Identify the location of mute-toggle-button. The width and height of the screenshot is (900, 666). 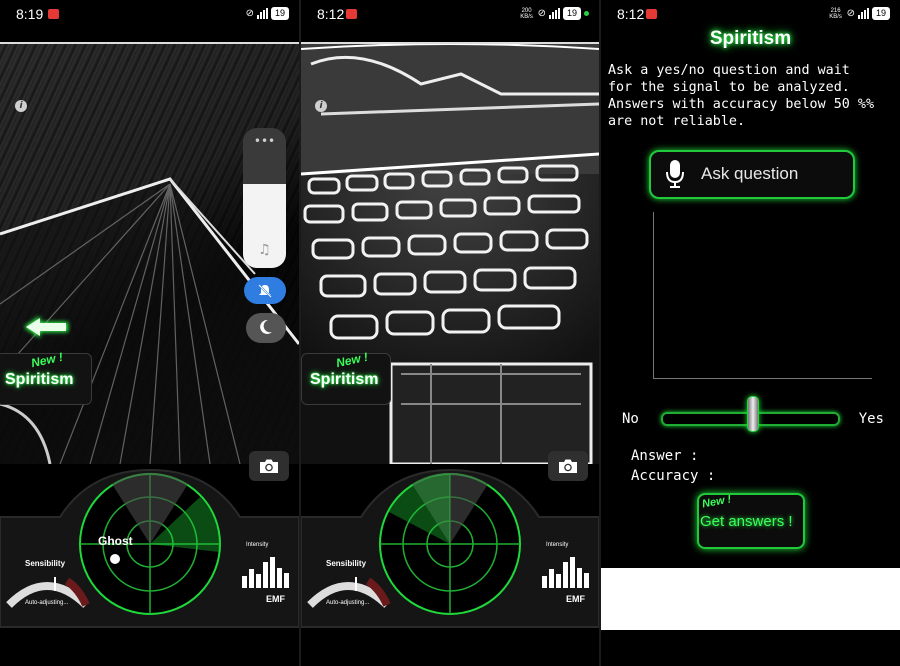
(265, 290).